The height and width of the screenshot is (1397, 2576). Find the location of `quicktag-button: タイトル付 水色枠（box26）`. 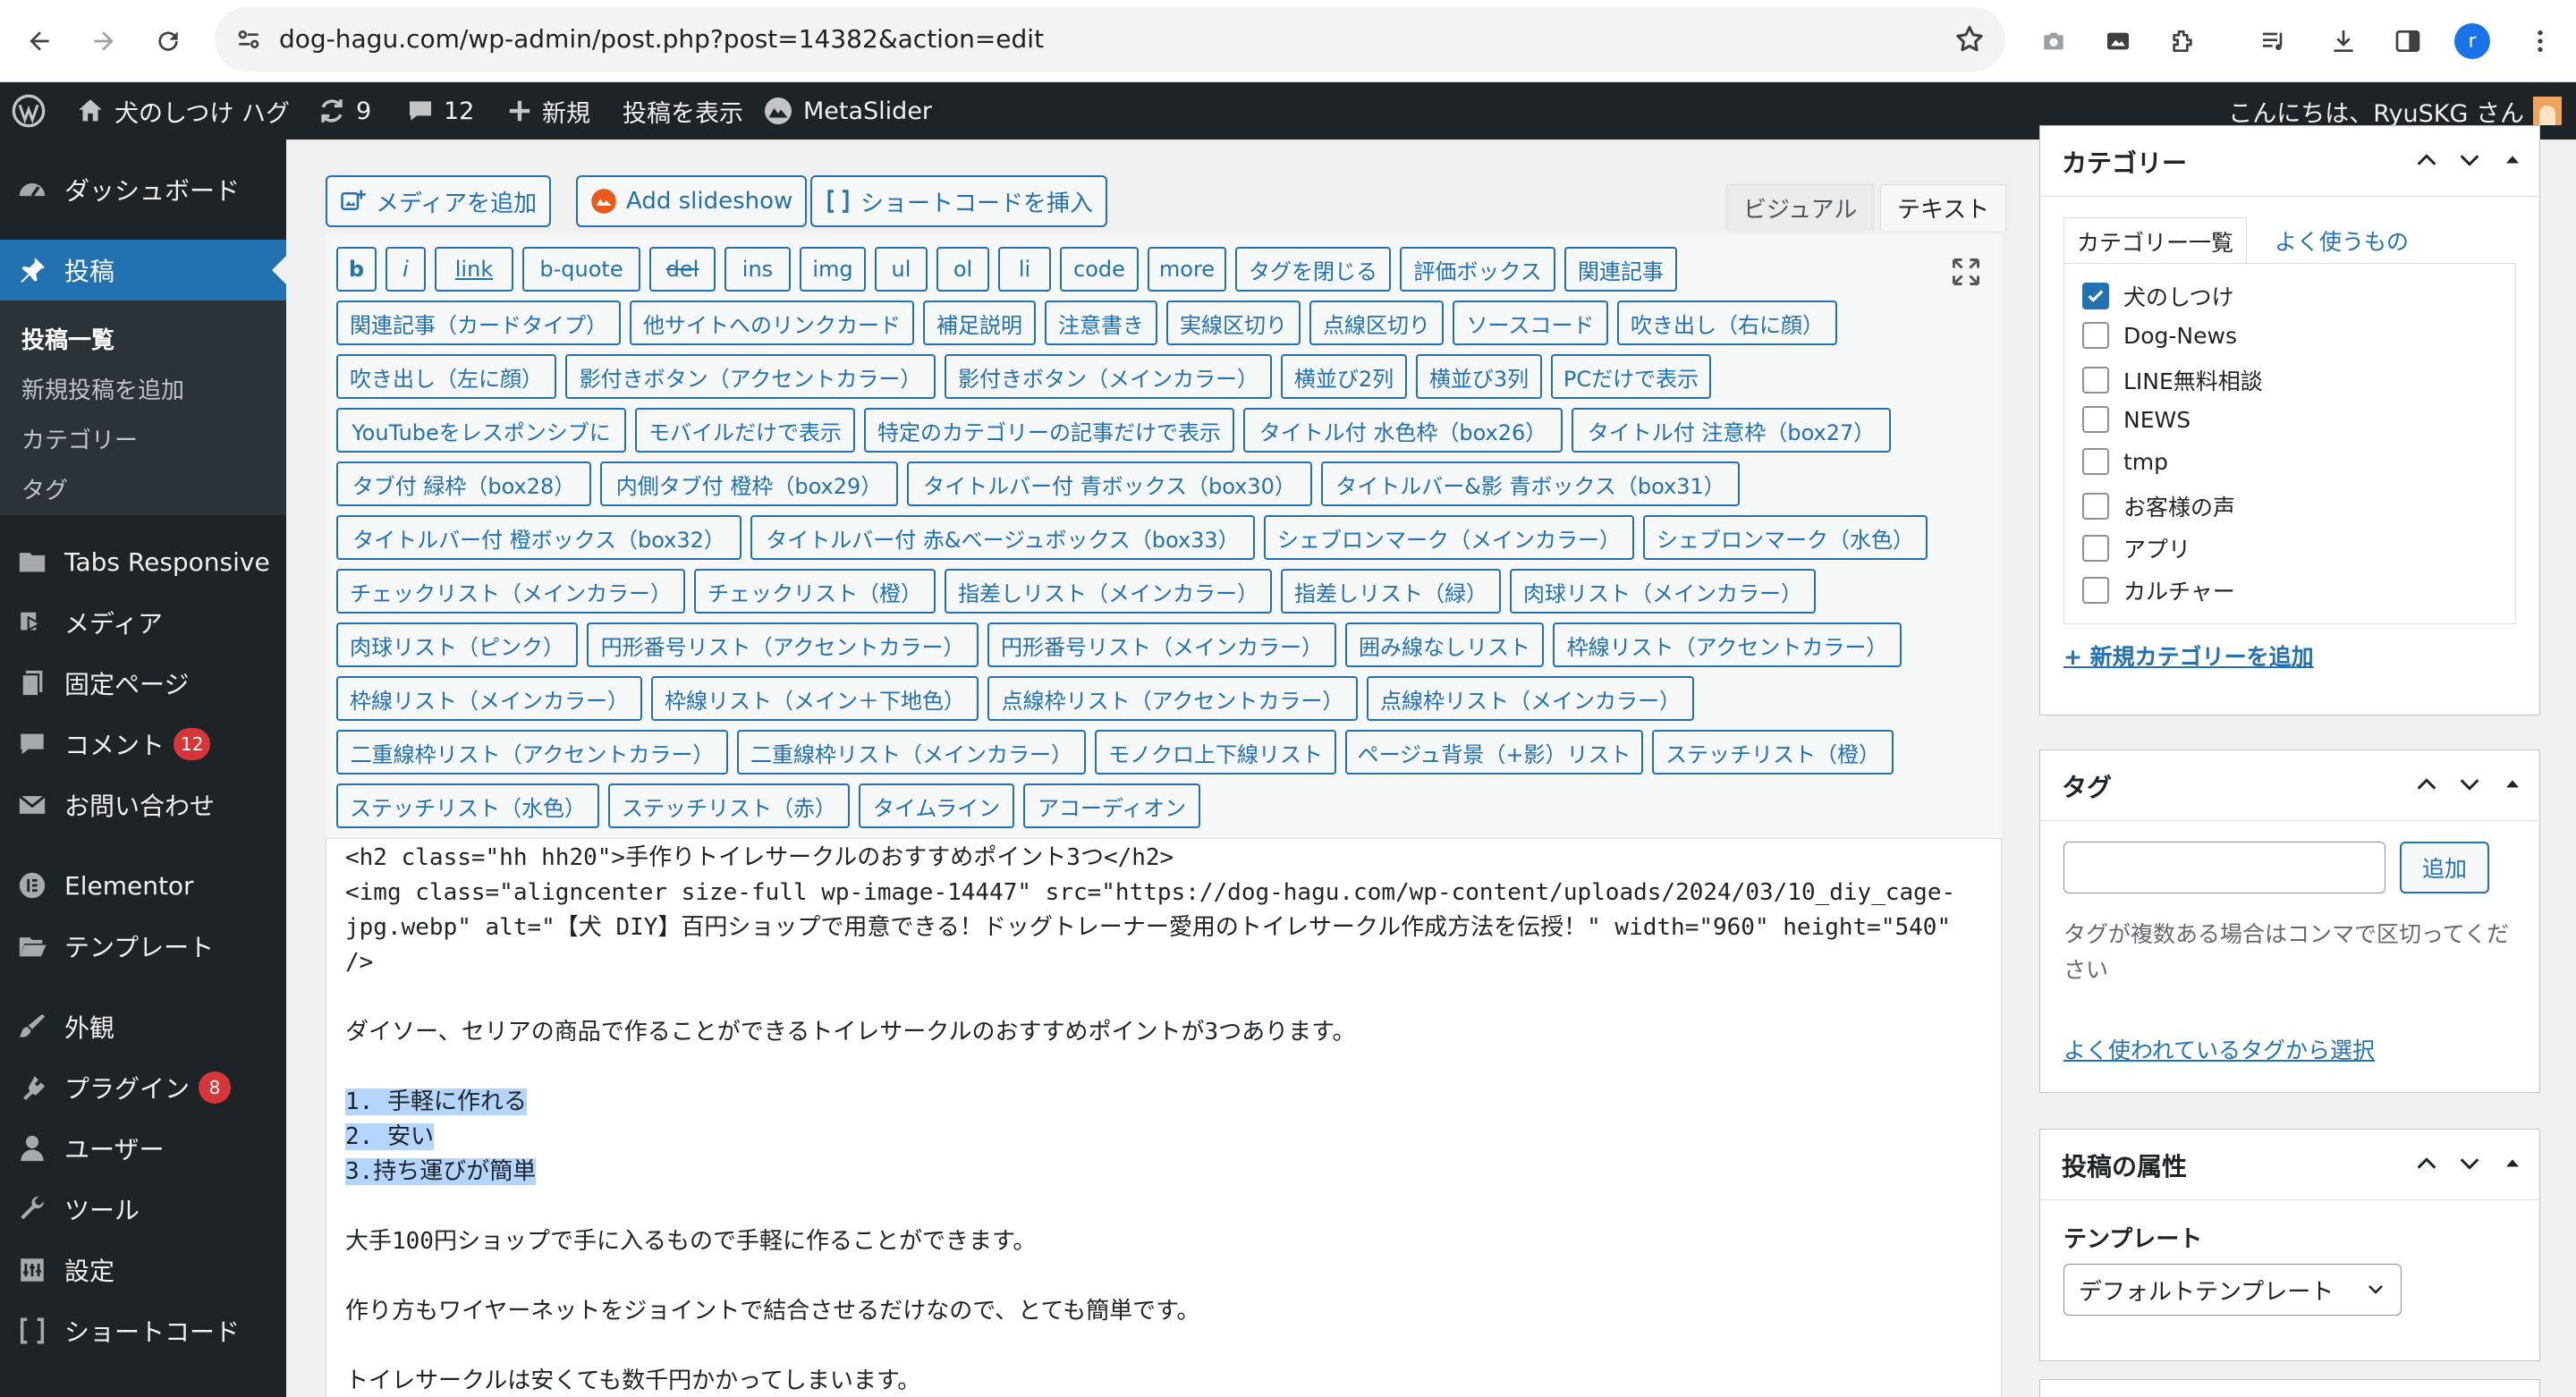

quicktag-button: タイトル付 水色枠（box26） is located at coordinates (1403, 430).